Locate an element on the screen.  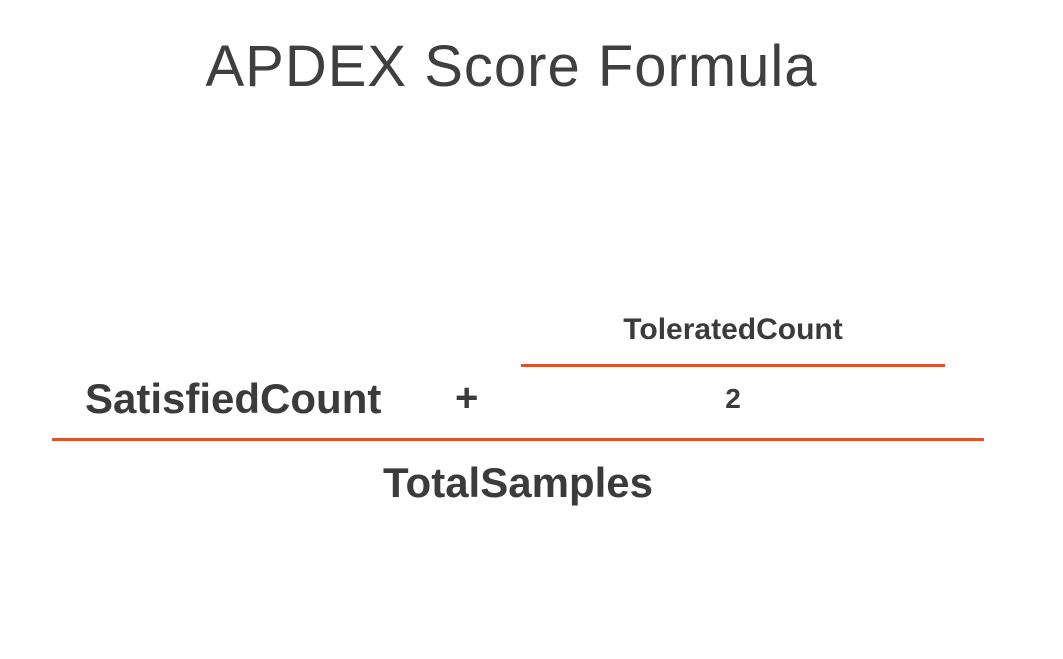
main-fraction-bar is located at coordinates (518, 439).